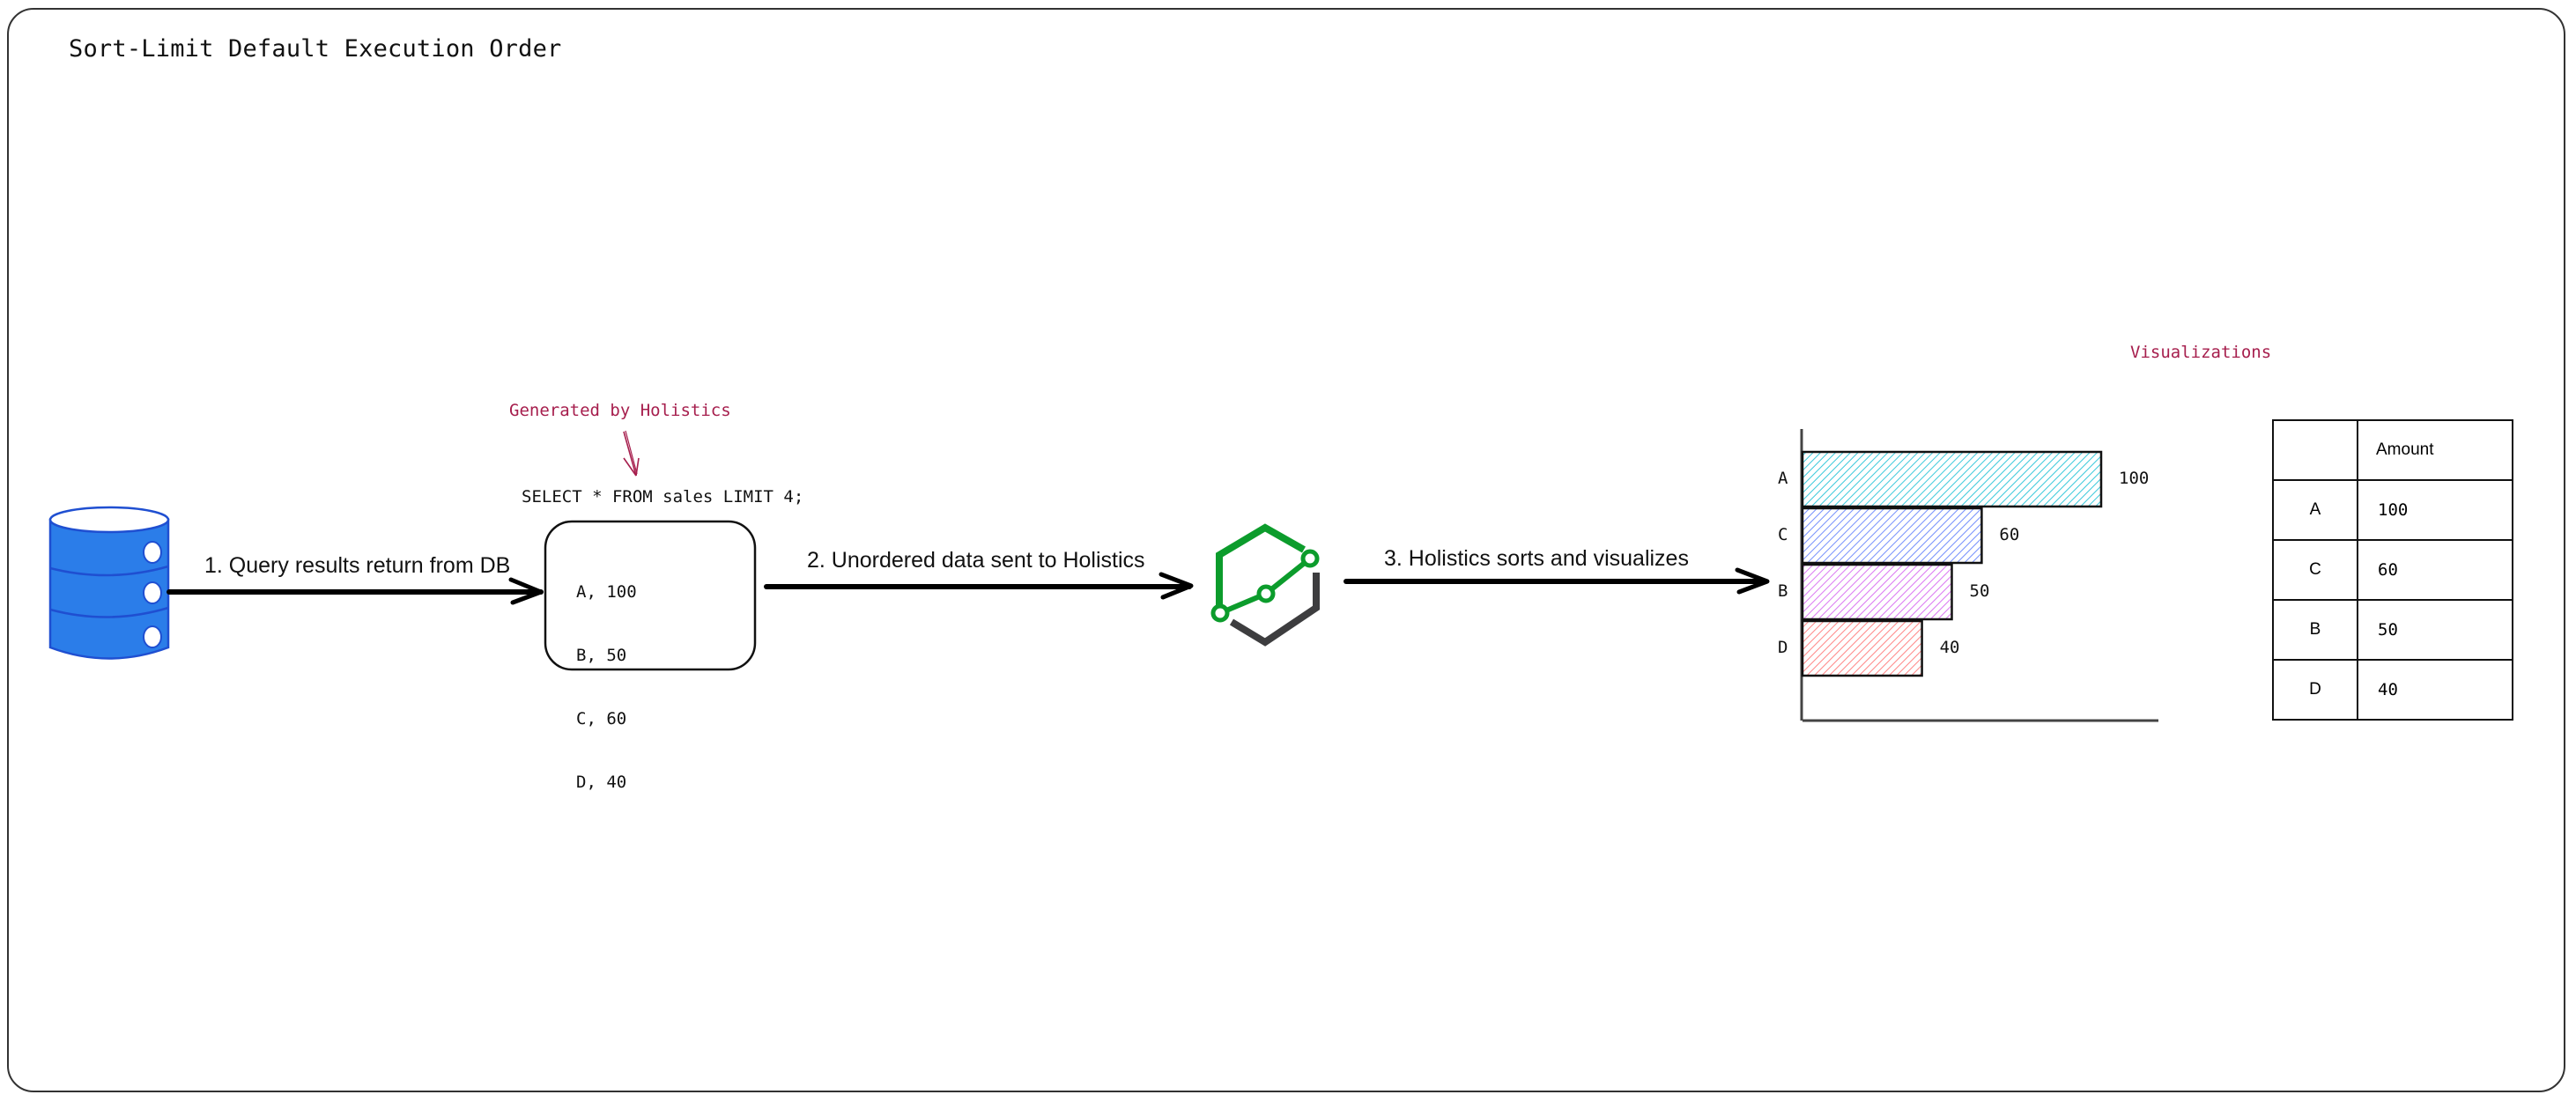 This screenshot has width=2576, height=1102. I want to click on generated-by-annotation: Generated by Holistics, so click(620, 410).